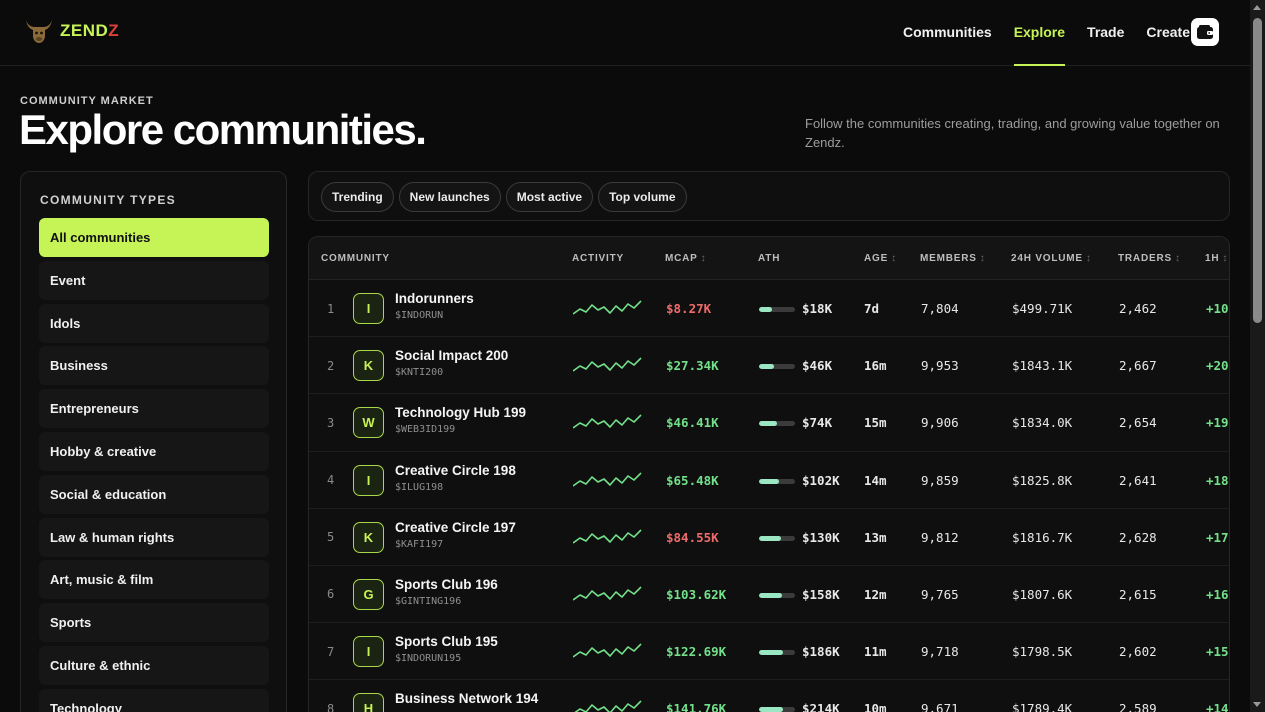 This screenshot has height=712, width=1265. What do you see at coordinates (1138, 594) in the screenshot?
I see `trader-count: 2,615` at bounding box center [1138, 594].